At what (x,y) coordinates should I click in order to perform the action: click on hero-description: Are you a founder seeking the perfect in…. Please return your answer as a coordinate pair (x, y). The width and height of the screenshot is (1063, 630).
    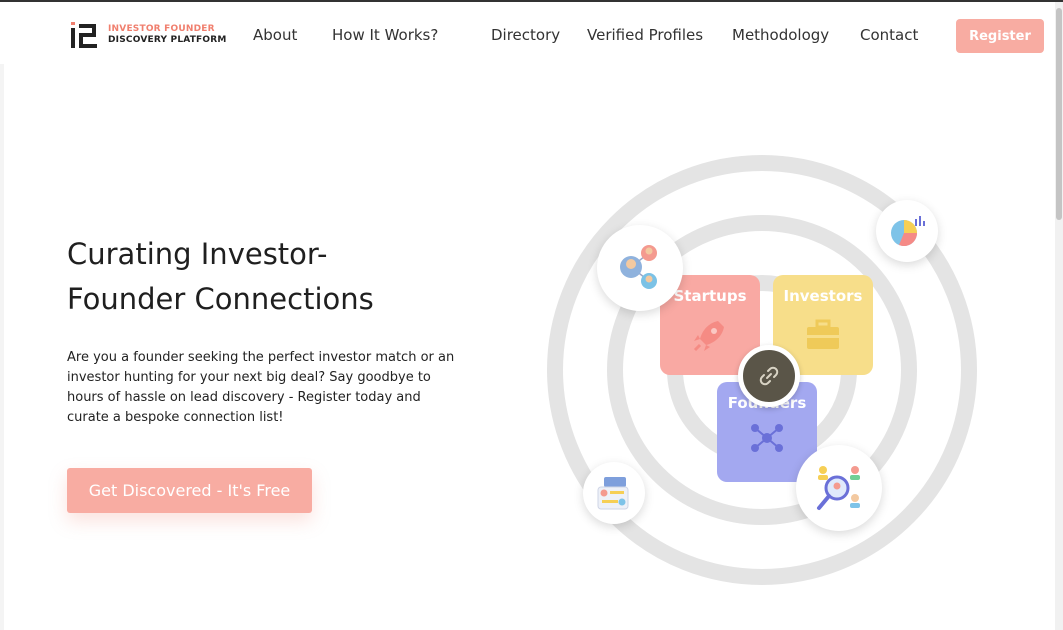
    Looking at the image, I should click on (261, 387).